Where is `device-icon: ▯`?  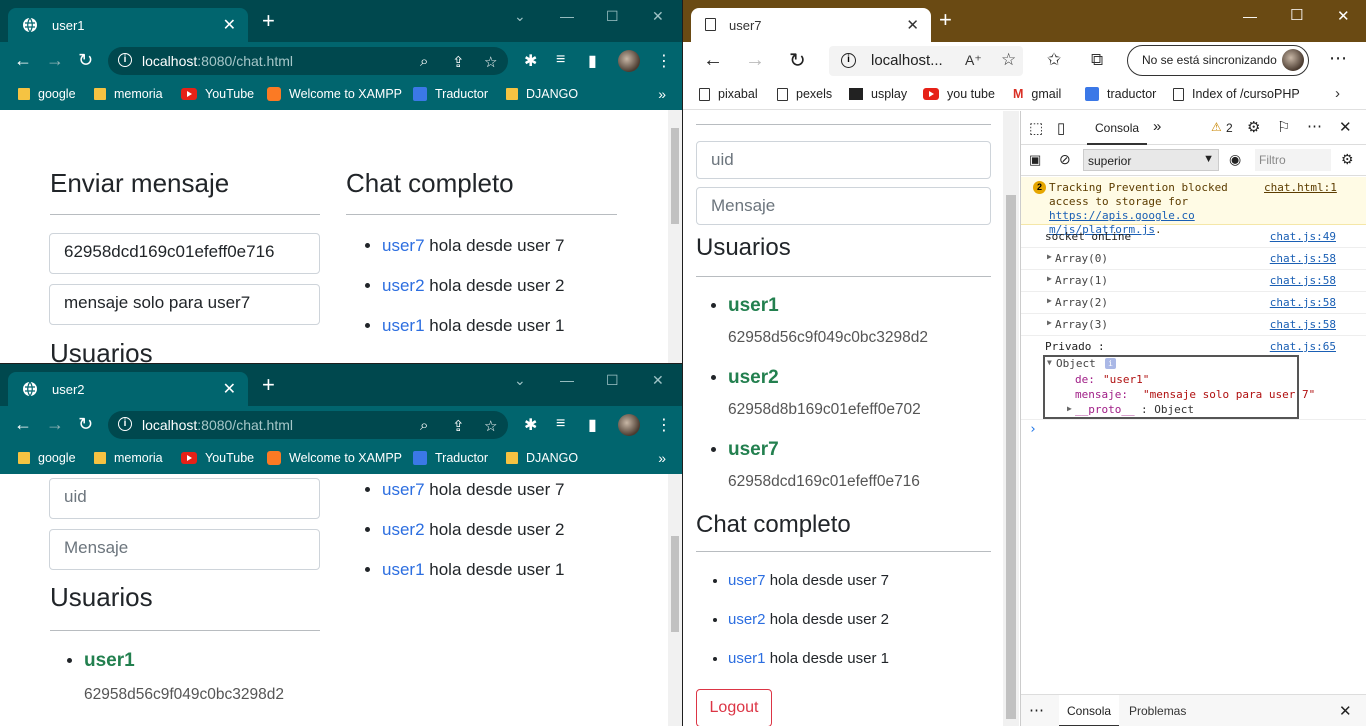 device-icon: ▯ is located at coordinates (1061, 128).